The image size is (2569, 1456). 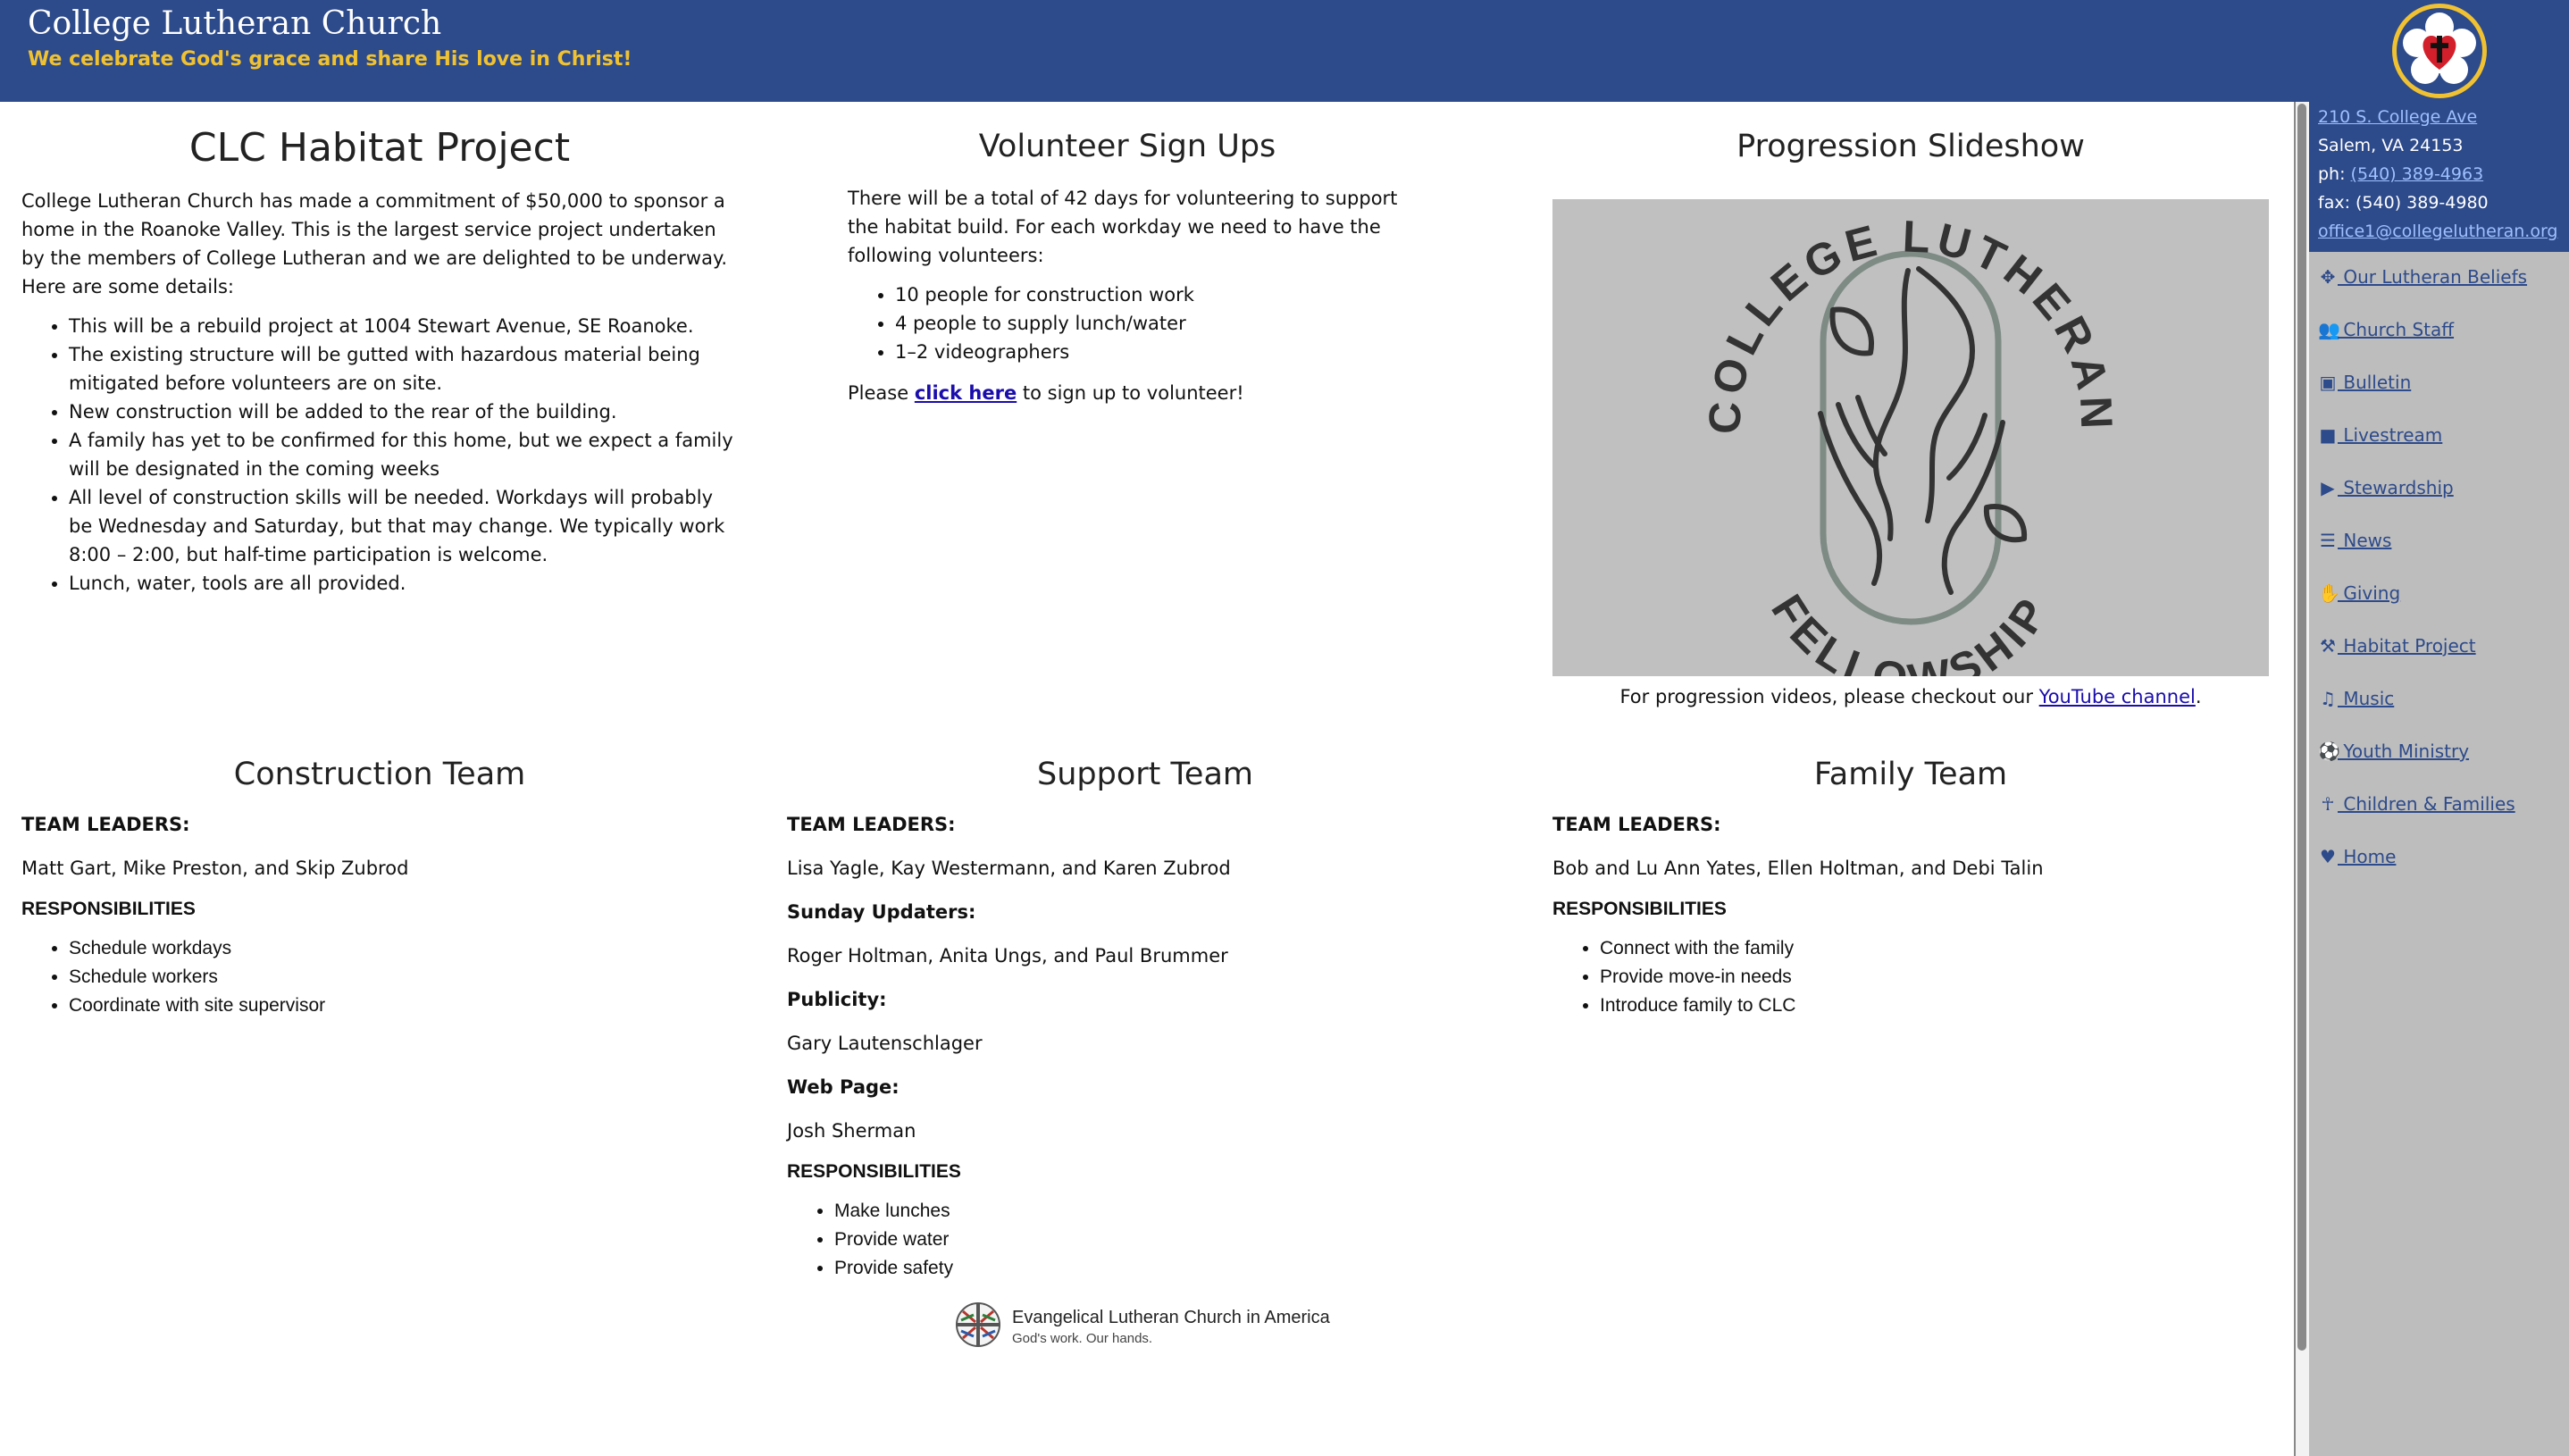 What do you see at coordinates (966, 393) in the screenshot?
I see `signup-link: click here` at bounding box center [966, 393].